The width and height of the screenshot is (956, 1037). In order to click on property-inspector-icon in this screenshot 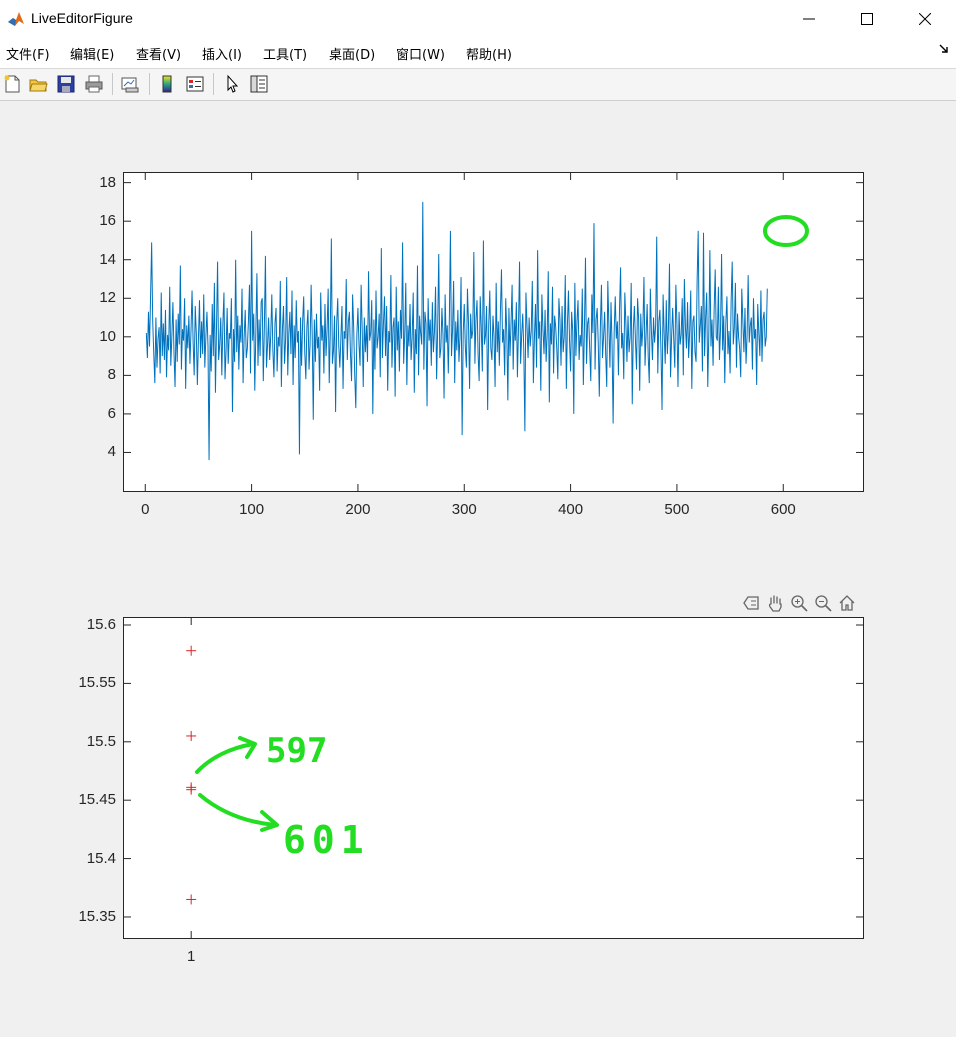, I will do `click(259, 84)`.